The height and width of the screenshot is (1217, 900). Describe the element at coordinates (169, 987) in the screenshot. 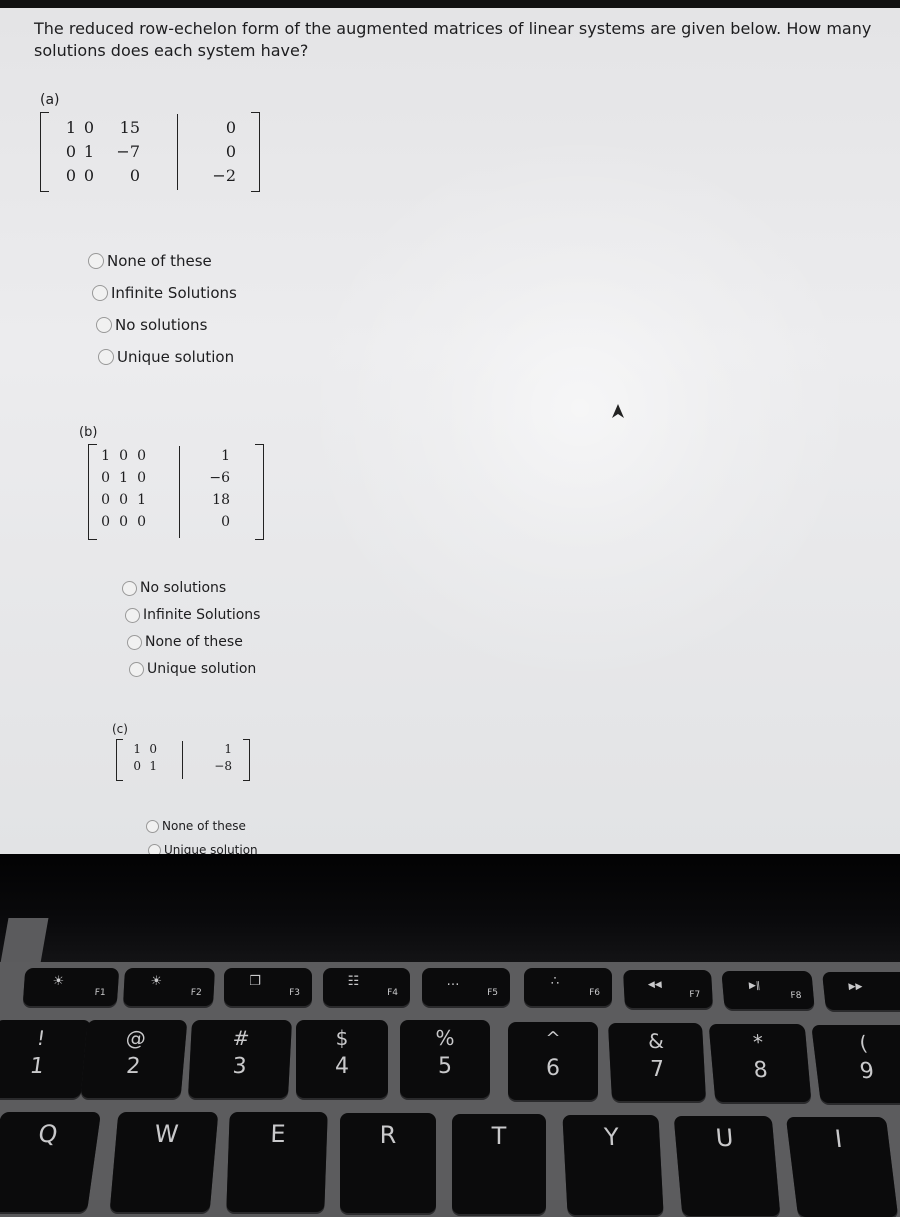

I see `key-f2: ☀ F2` at that location.